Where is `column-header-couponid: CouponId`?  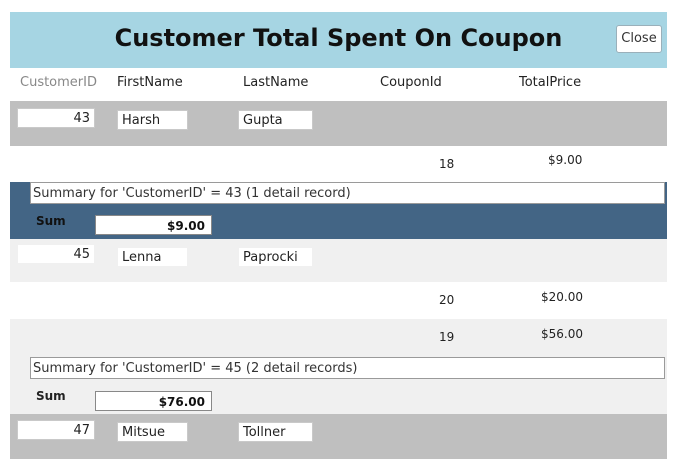 column-header-couponid: CouponId is located at coordinates (411, 82).